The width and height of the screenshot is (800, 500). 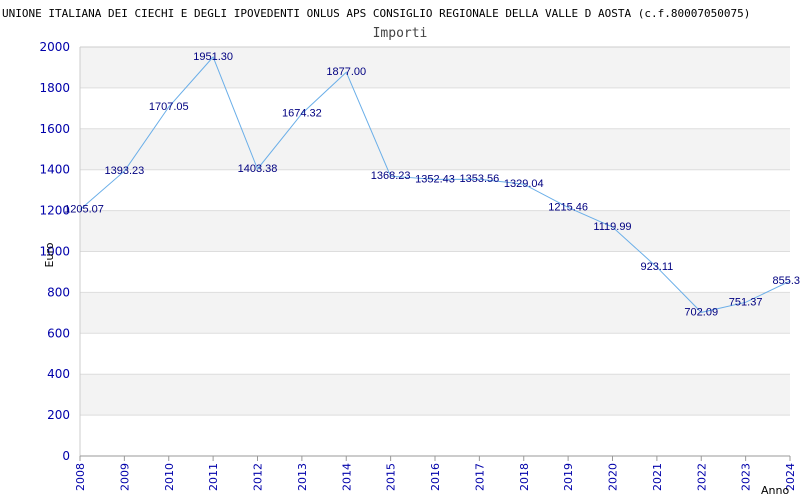 I want to click on x-tick-label: 2010, so click(x=169, y=477).